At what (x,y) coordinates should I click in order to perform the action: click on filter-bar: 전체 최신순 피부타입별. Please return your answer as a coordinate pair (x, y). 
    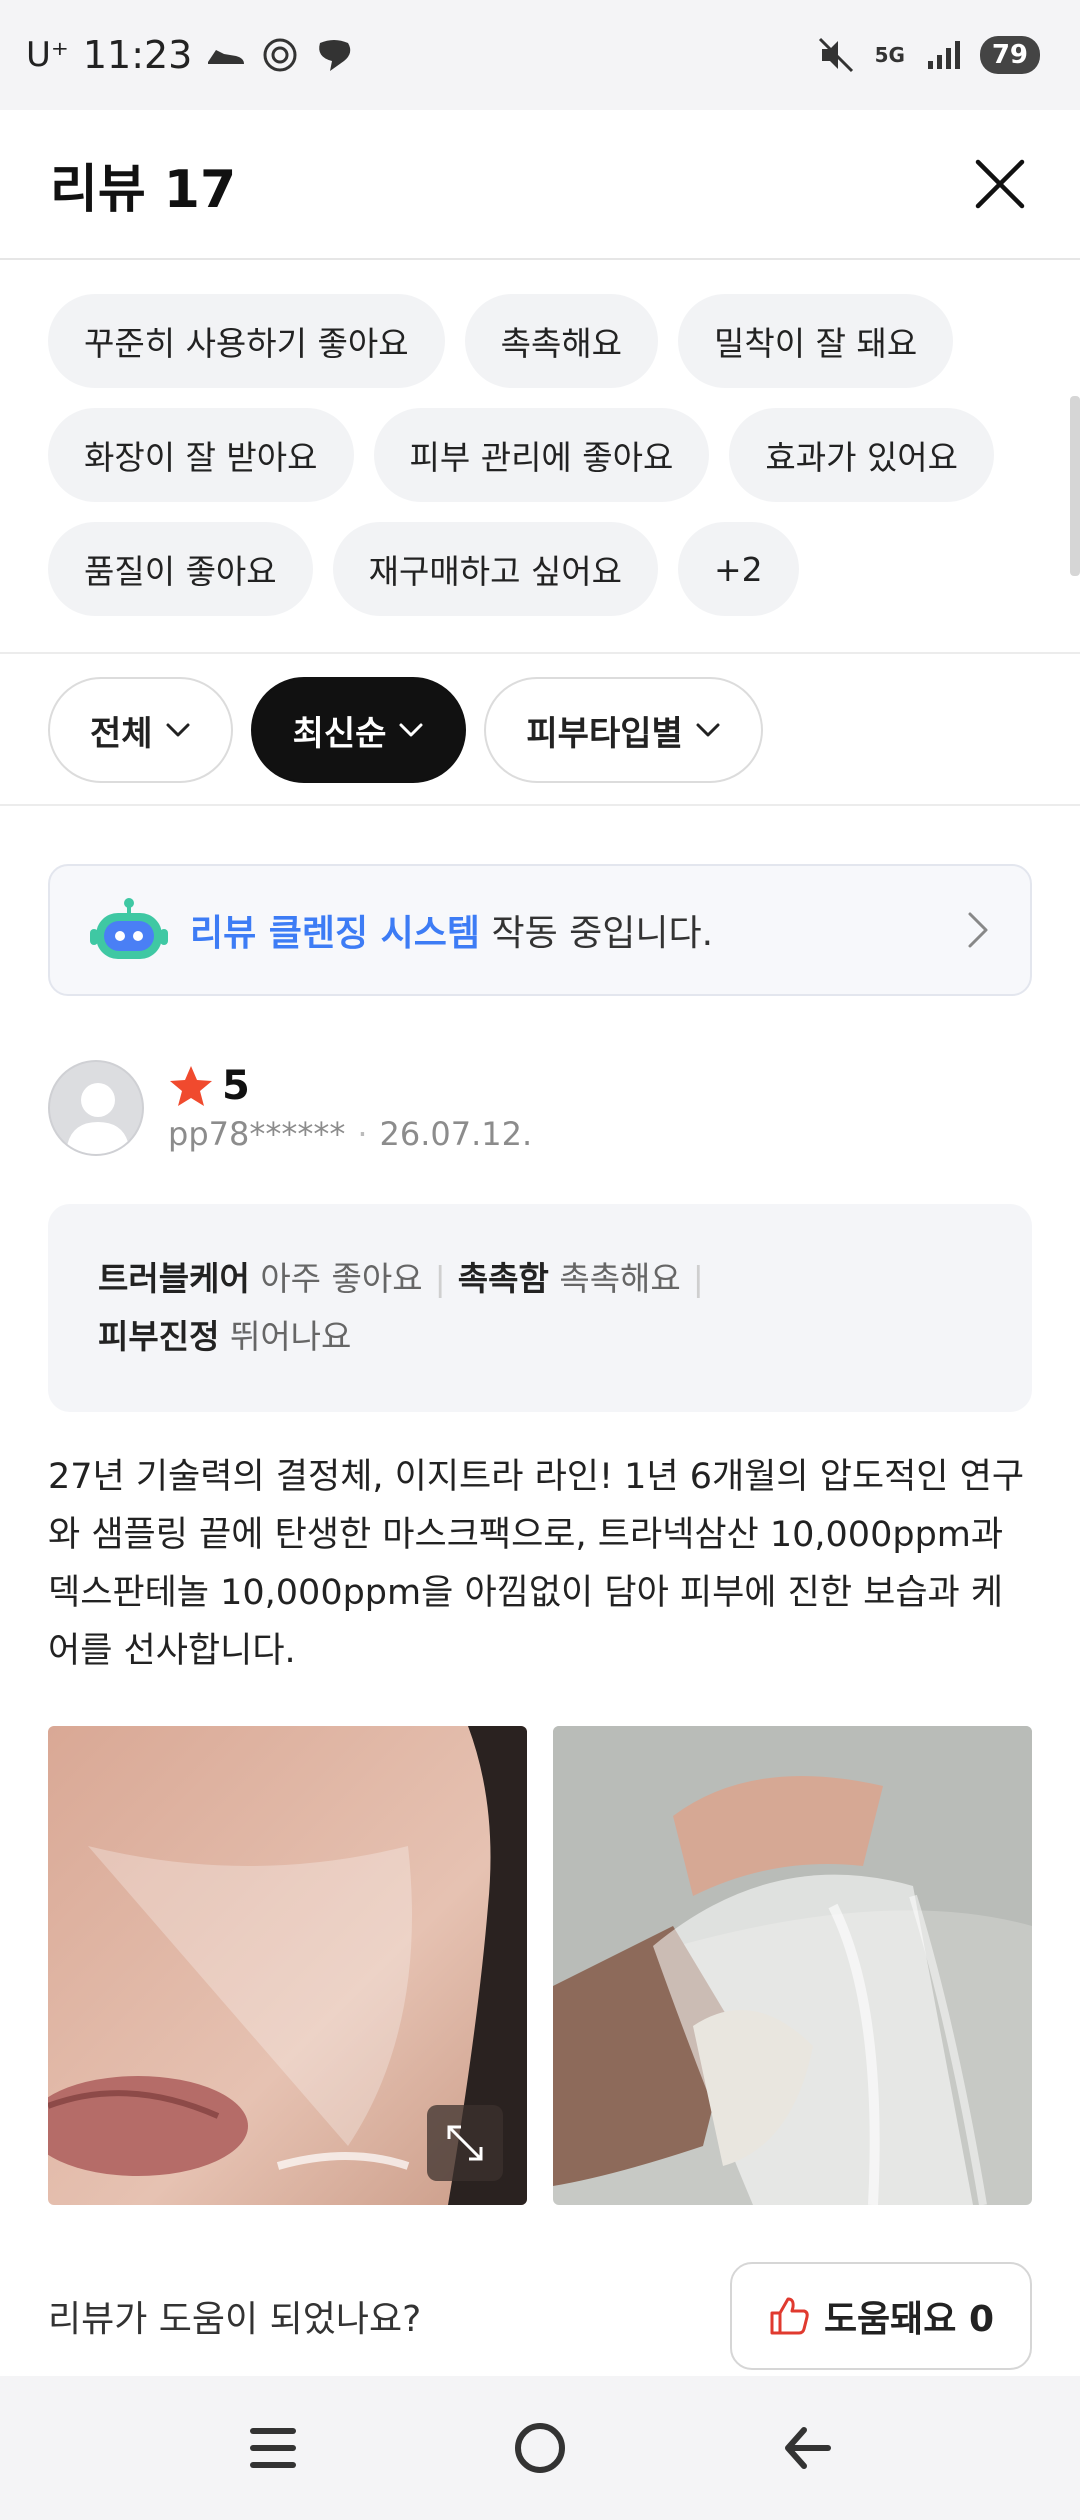
    Looking at the image, I should click on (540, 731).